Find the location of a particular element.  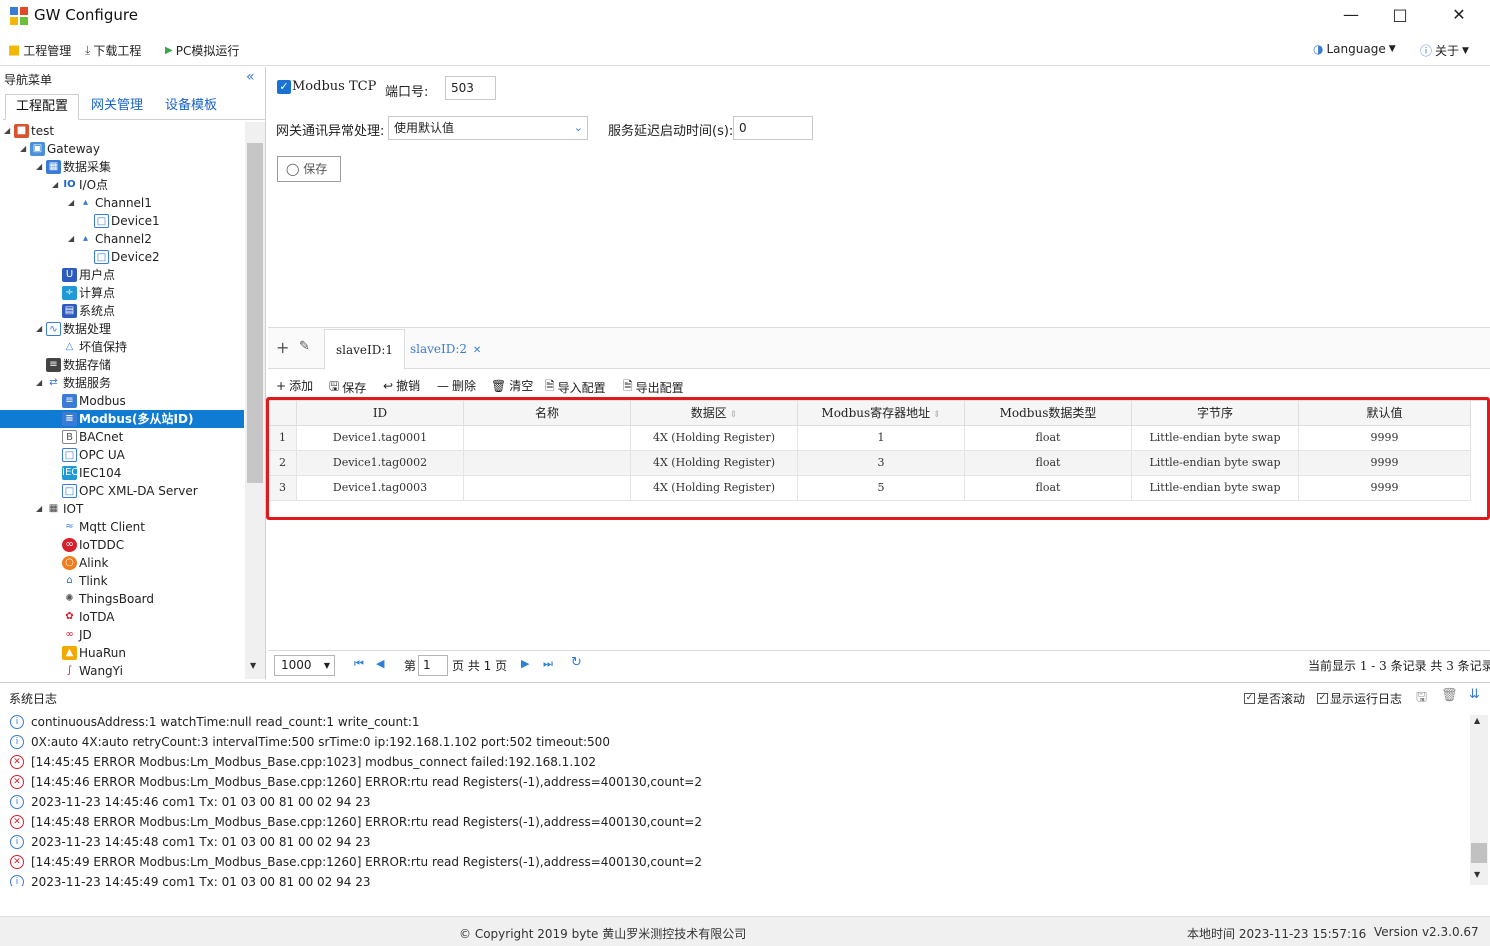

tree-node-device1: □ Device1 is located at coordinates (127, 221).